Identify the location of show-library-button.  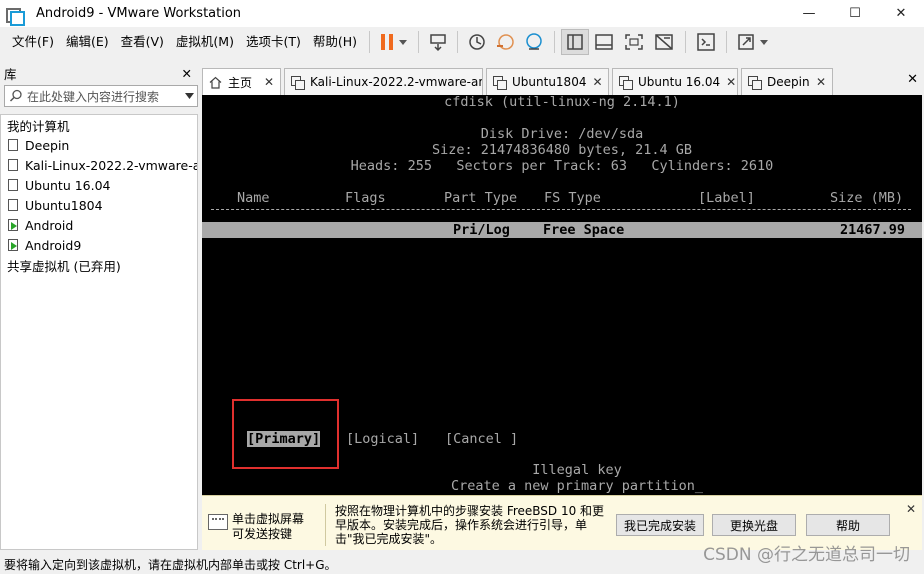
(575, 42).